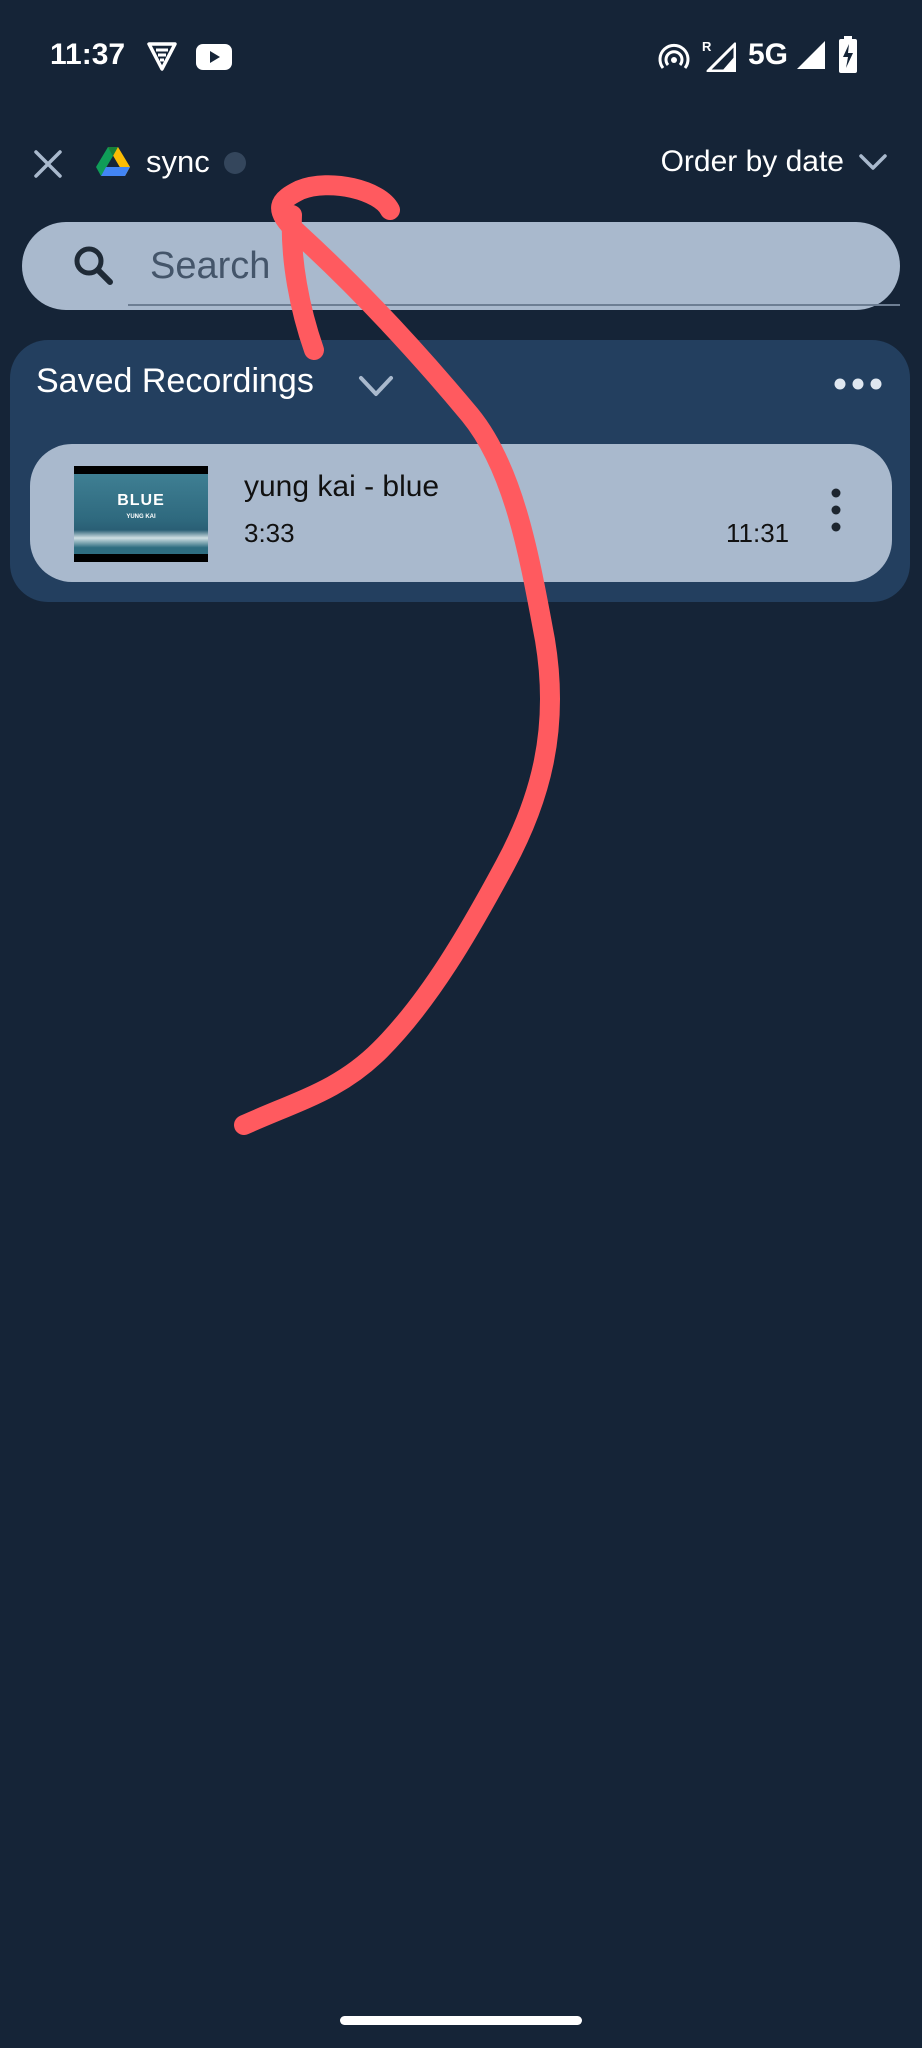  Describe the element at coordinates (269, 533) in the screenshot. I see `recording-duration: 3:33` at that location.